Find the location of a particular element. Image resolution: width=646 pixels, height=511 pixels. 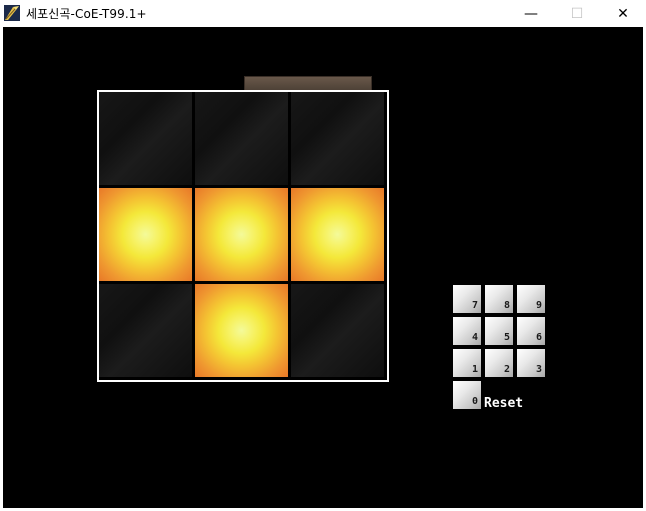

grid-tile-r3-c2 is located at coordinates (241, 330).